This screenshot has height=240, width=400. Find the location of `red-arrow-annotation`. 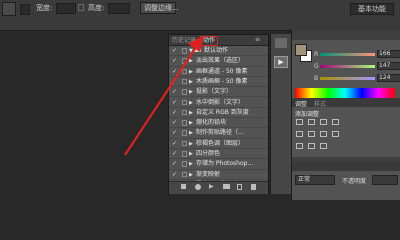

red-arrow-annotation is located at coordinates (164, 95).